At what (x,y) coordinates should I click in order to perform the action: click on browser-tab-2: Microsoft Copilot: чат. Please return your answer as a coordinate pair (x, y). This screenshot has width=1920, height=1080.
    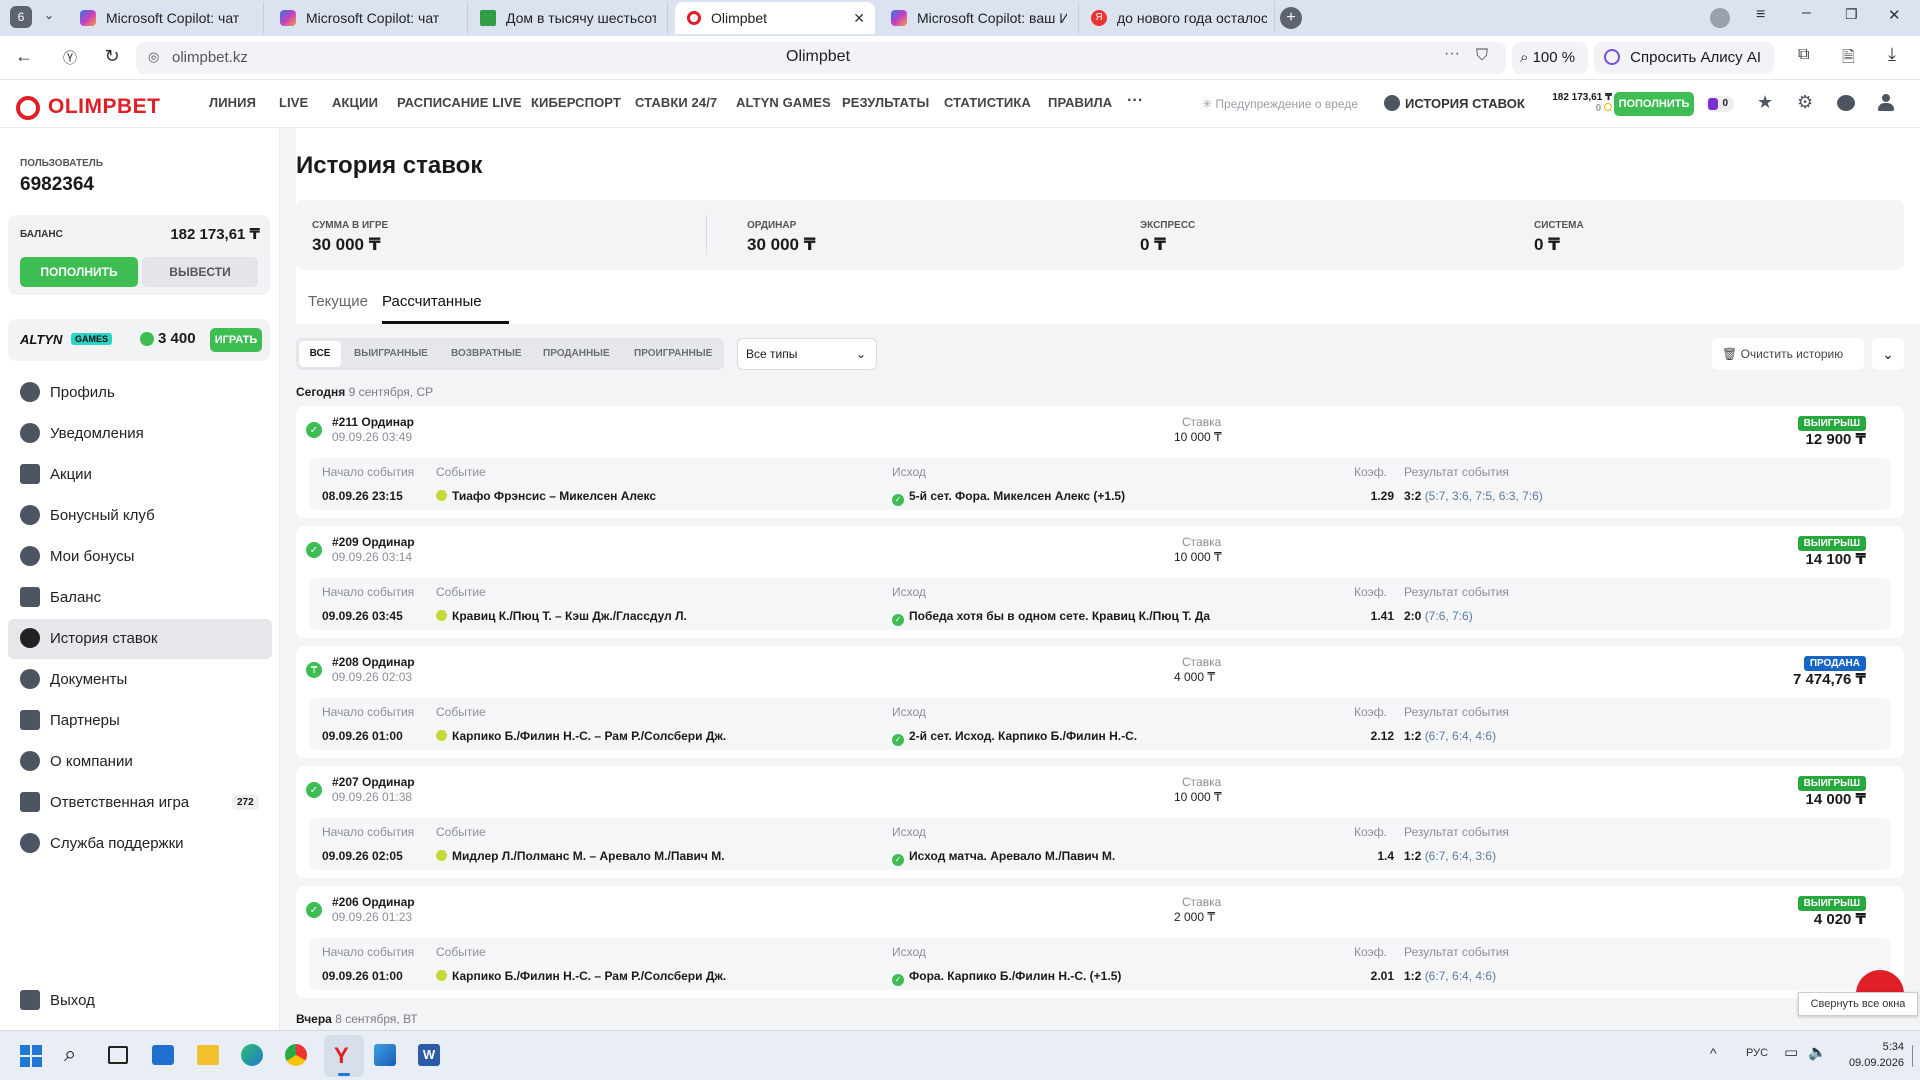
    Looking at the image, I should click on (368, 18).